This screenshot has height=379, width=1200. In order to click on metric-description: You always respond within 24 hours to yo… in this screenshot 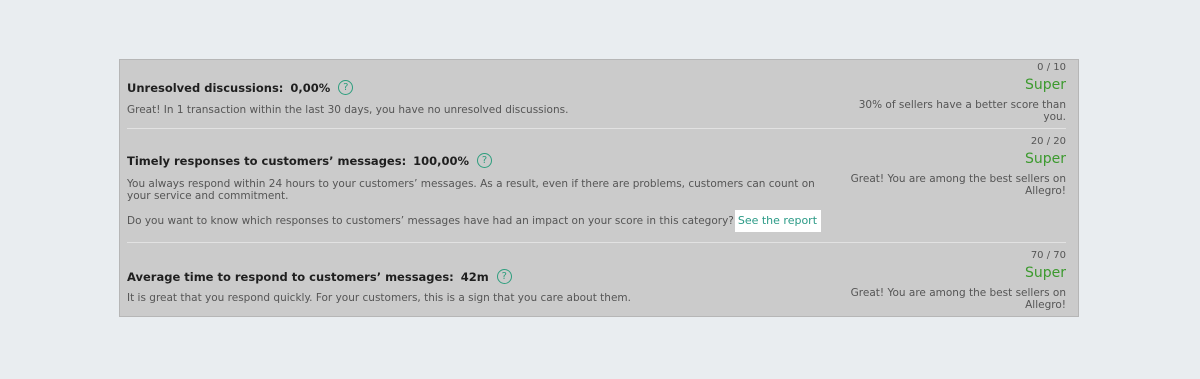, I will do `click(471, 190)`.